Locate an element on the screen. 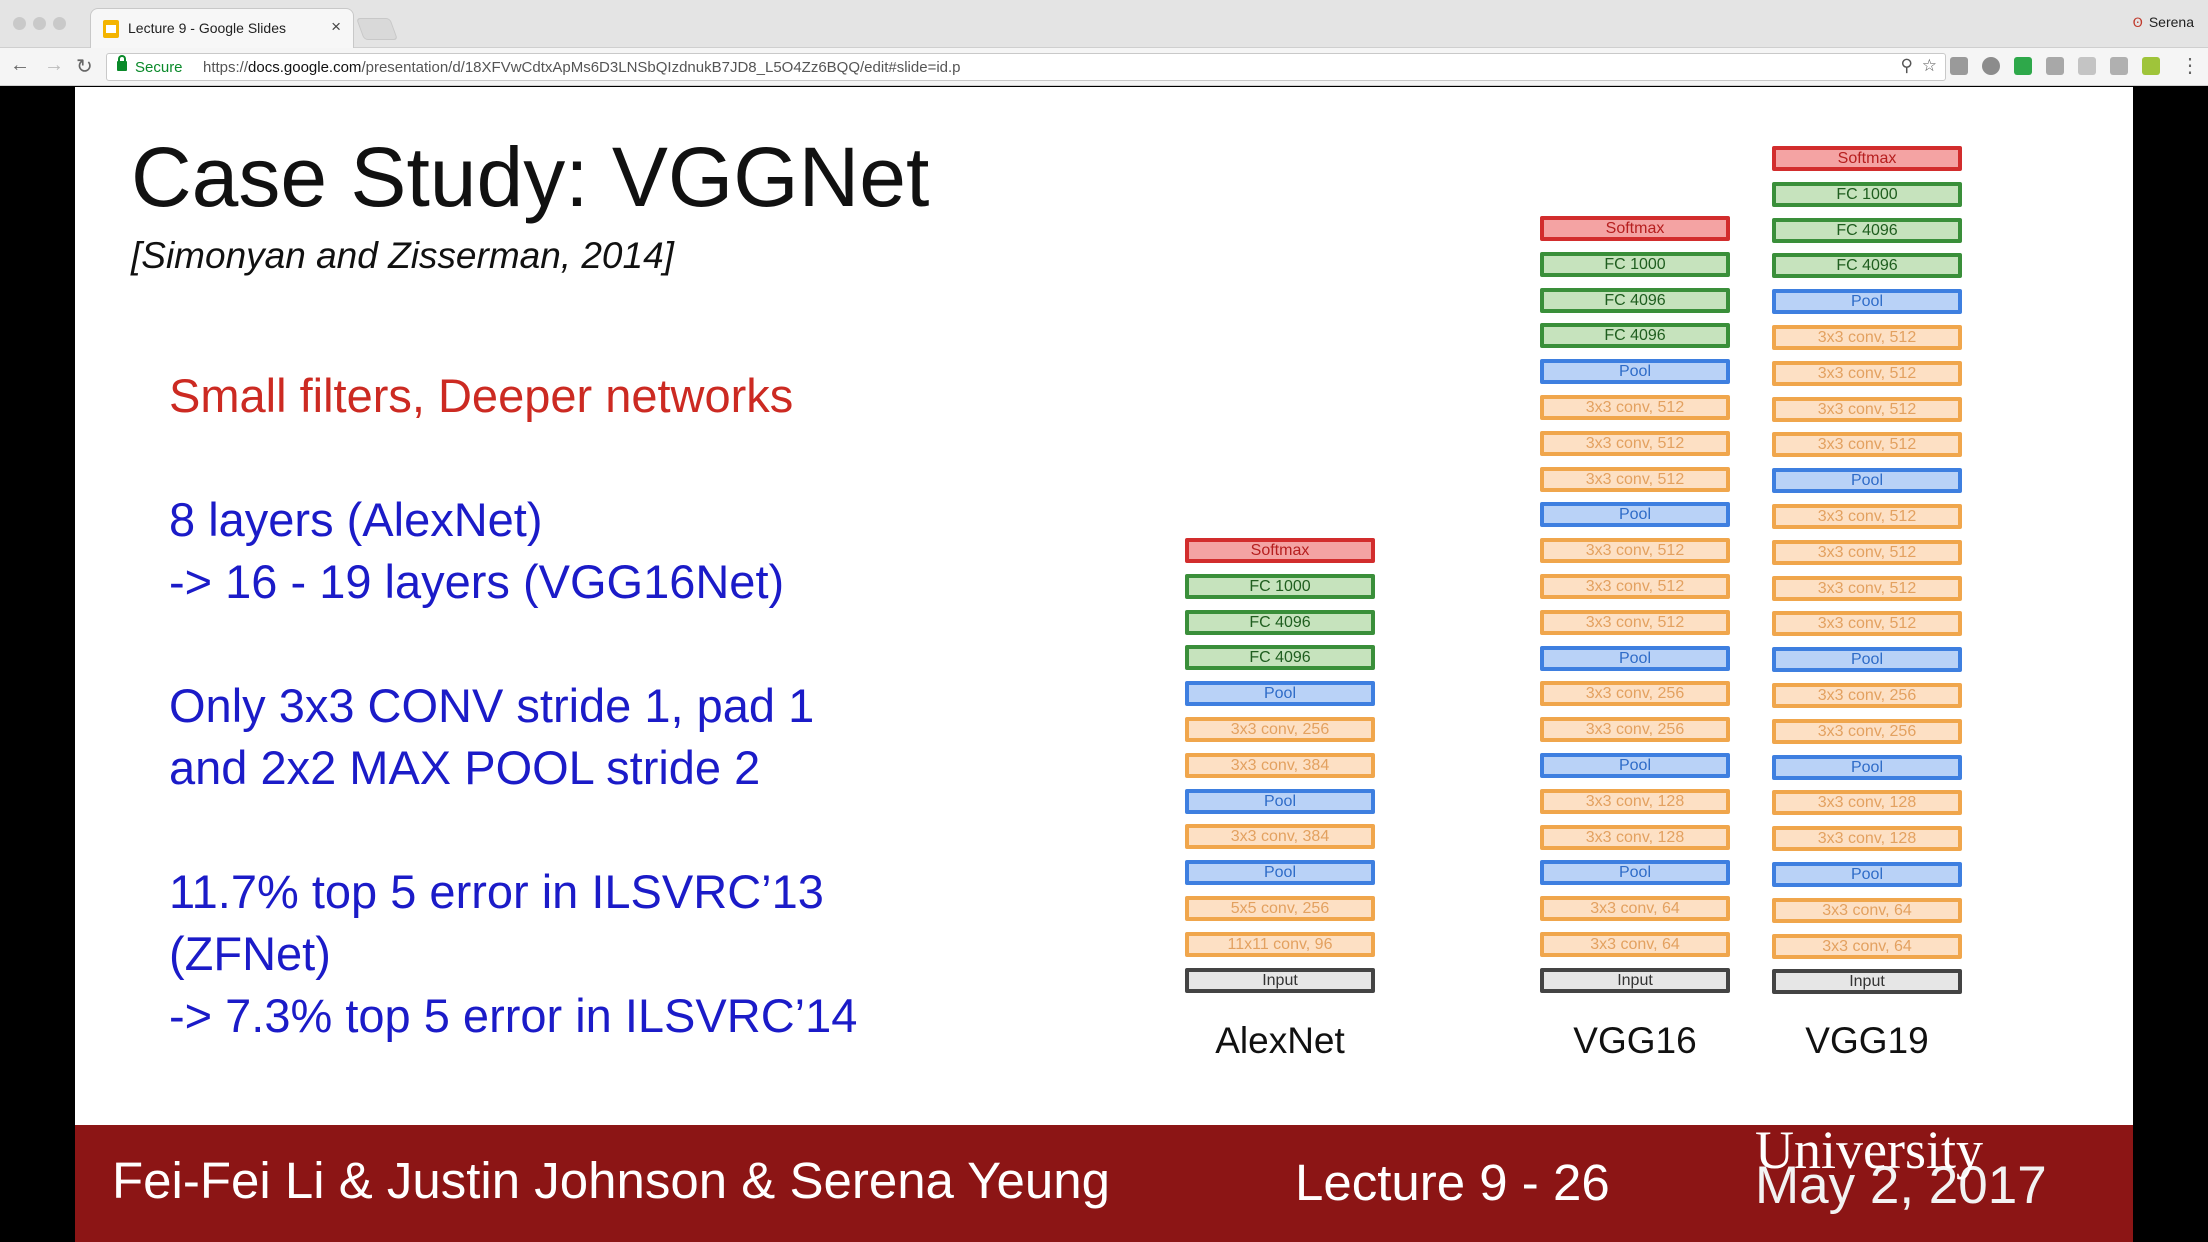 The width and height of the screenshot is (2208, 1242). bookmark-star-icon: ☆ is located at coordinates (1929, 66).